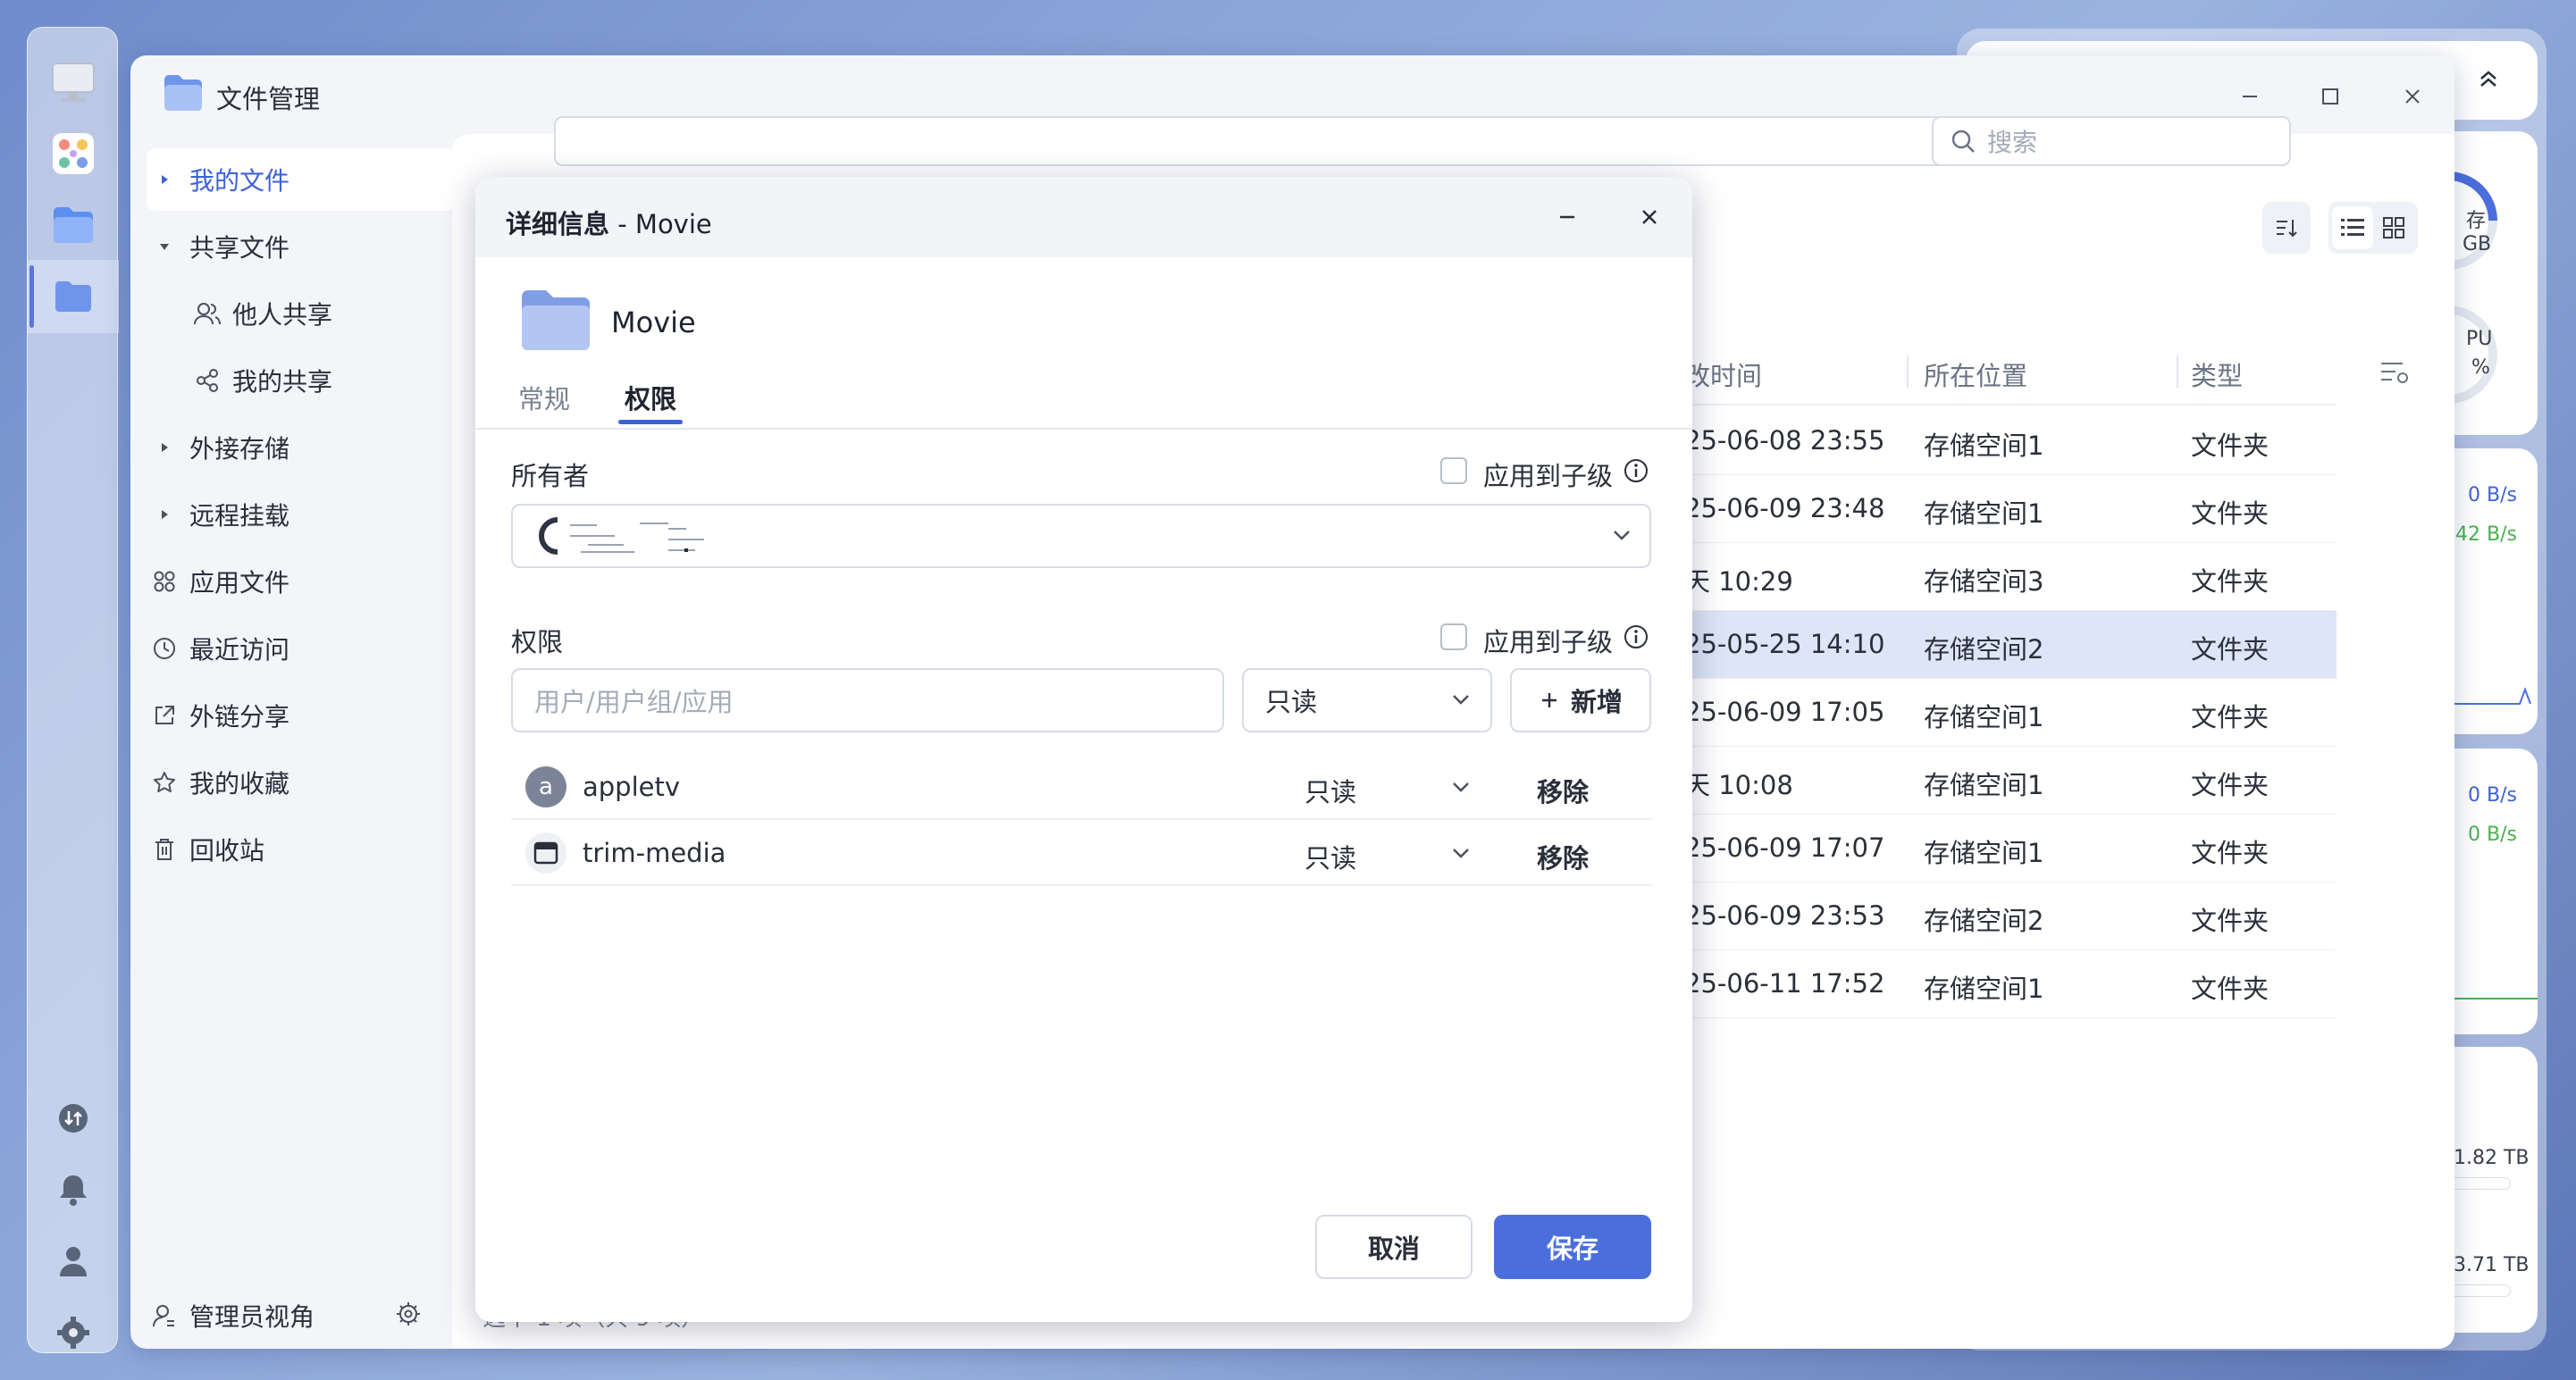 This screenshot has width=2576, height=1380. What do you see at coordinates (300, 783) in the screenshot?
I see `sidebar-item-favorites: 我的收藏` at bounding box center [300, 783].